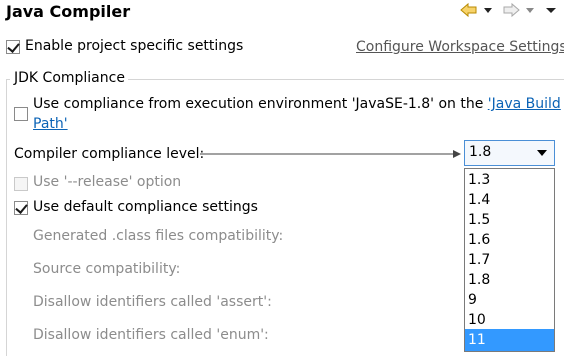 This screenshot has height=356, width=564. I want to click on option-9: 9, so click(509, 300).